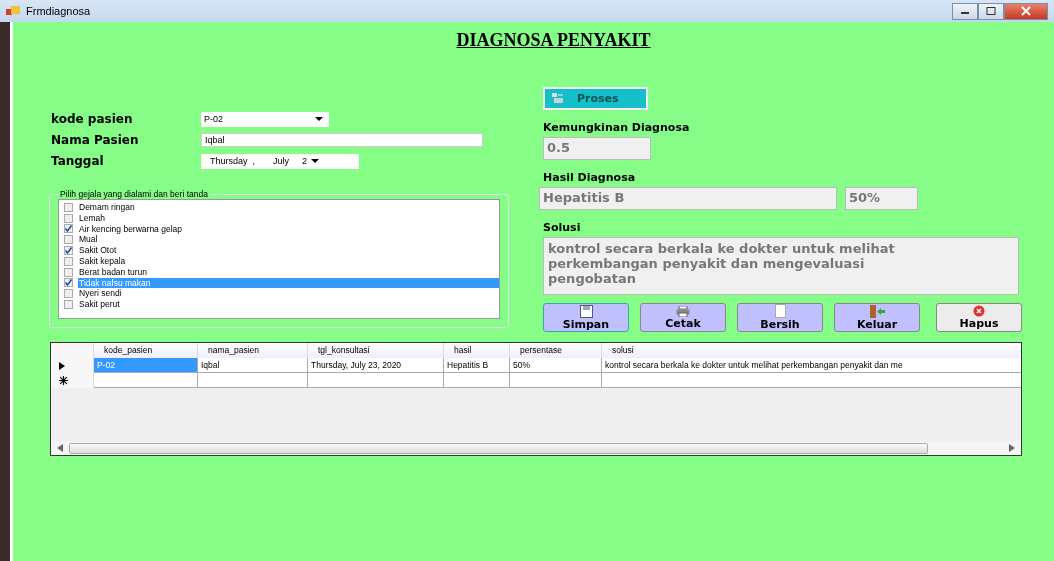 The height and width of the screenshot is (561, 1054). What do you see at coordinates (477, 380) in the screenshot?
I see `table-cell` at bounding box center [477, 380].